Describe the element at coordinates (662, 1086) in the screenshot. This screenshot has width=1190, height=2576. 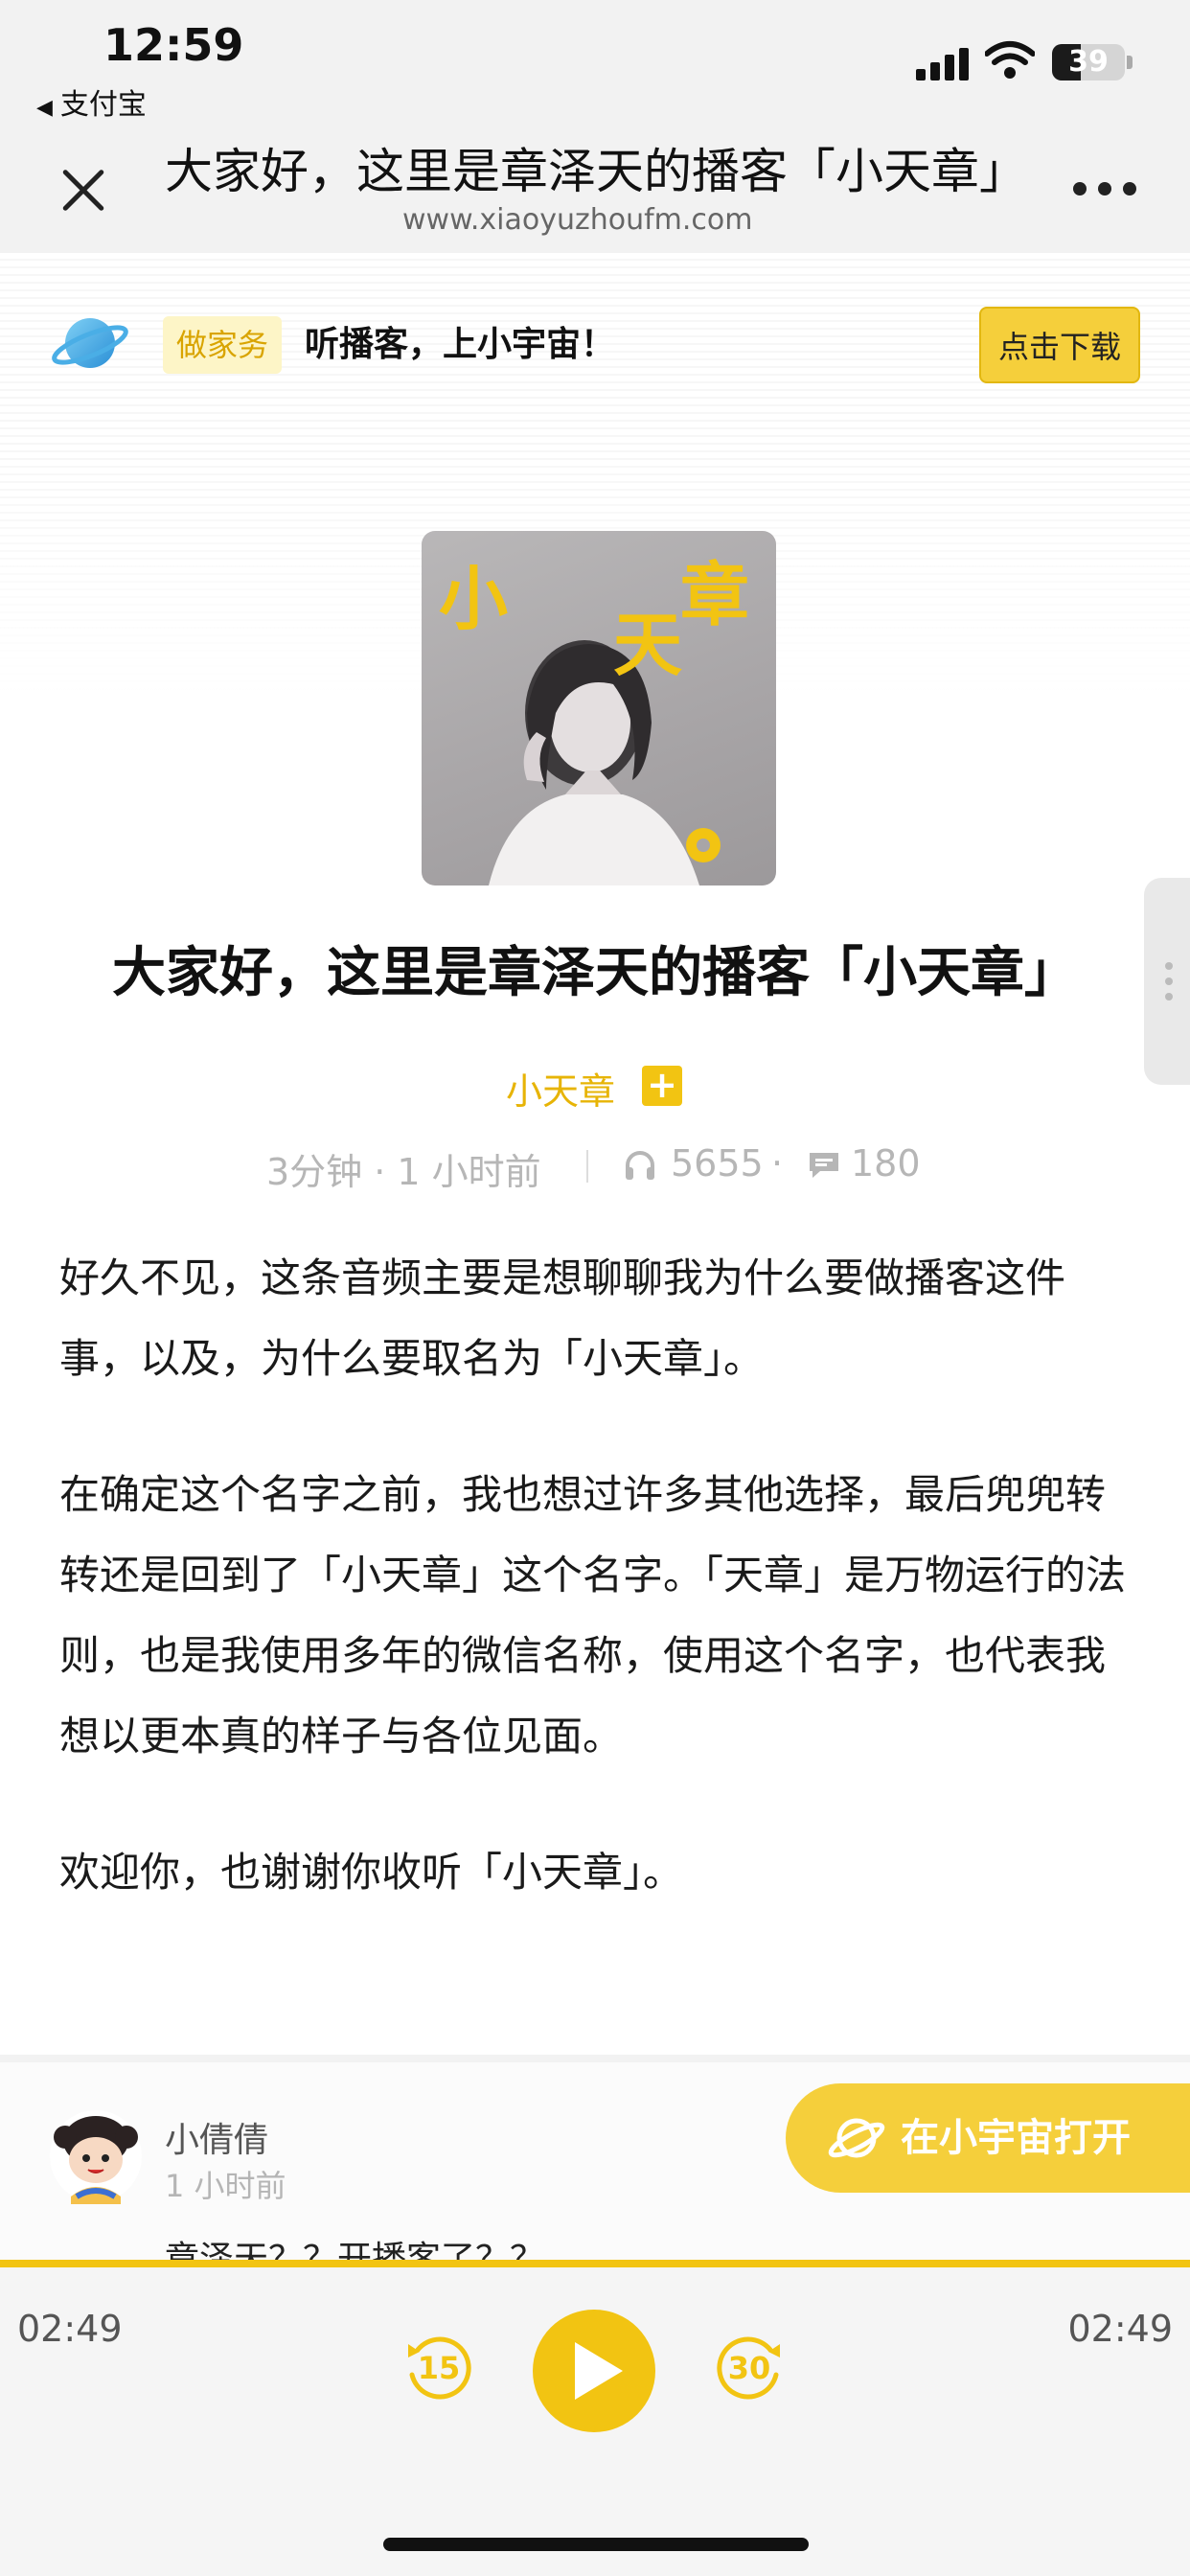
I see `follow-button: +` at that location.